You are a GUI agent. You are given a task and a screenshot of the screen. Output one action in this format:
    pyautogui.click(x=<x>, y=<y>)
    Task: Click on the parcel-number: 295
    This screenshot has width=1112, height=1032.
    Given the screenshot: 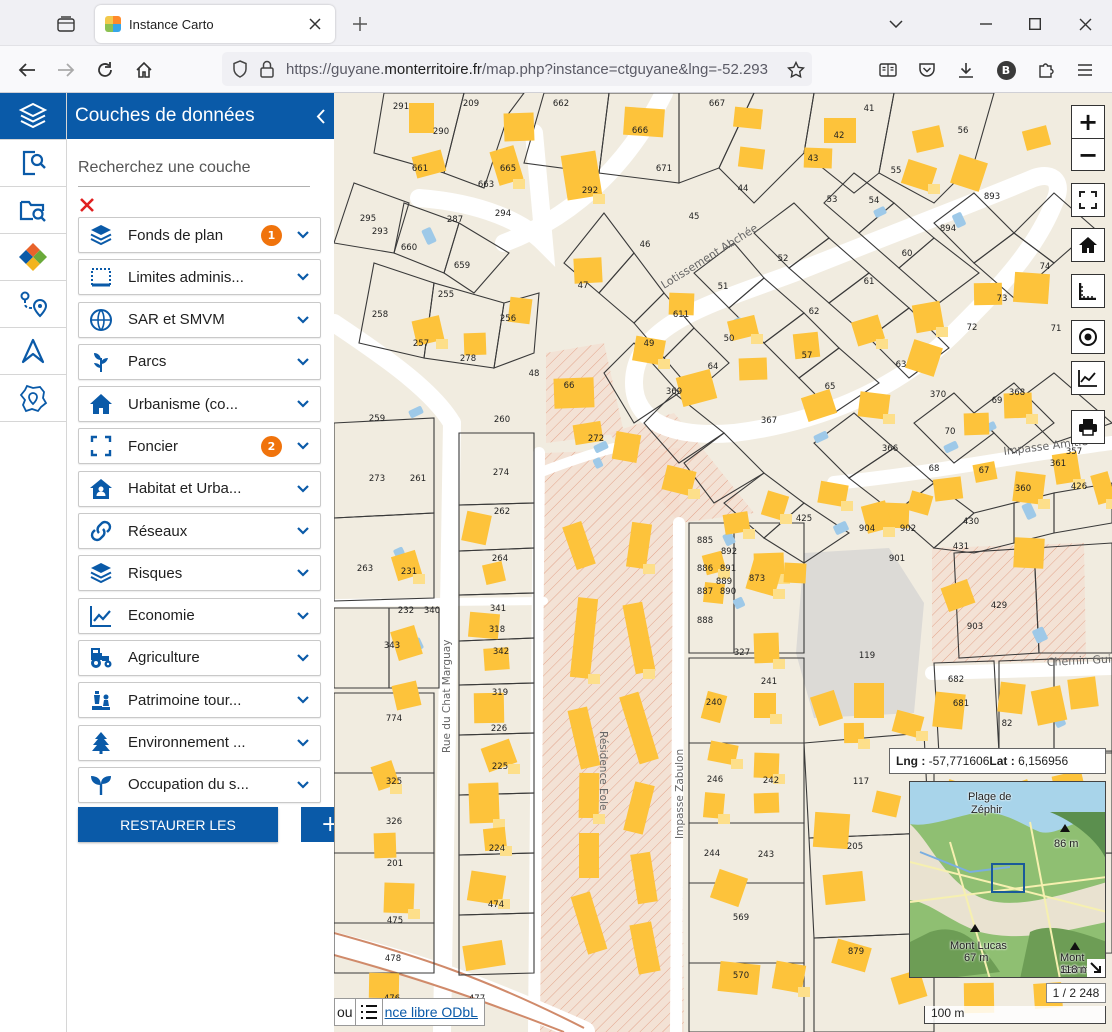 What is the action you would take?
    pyautogui.click(x=368, y=219)
    